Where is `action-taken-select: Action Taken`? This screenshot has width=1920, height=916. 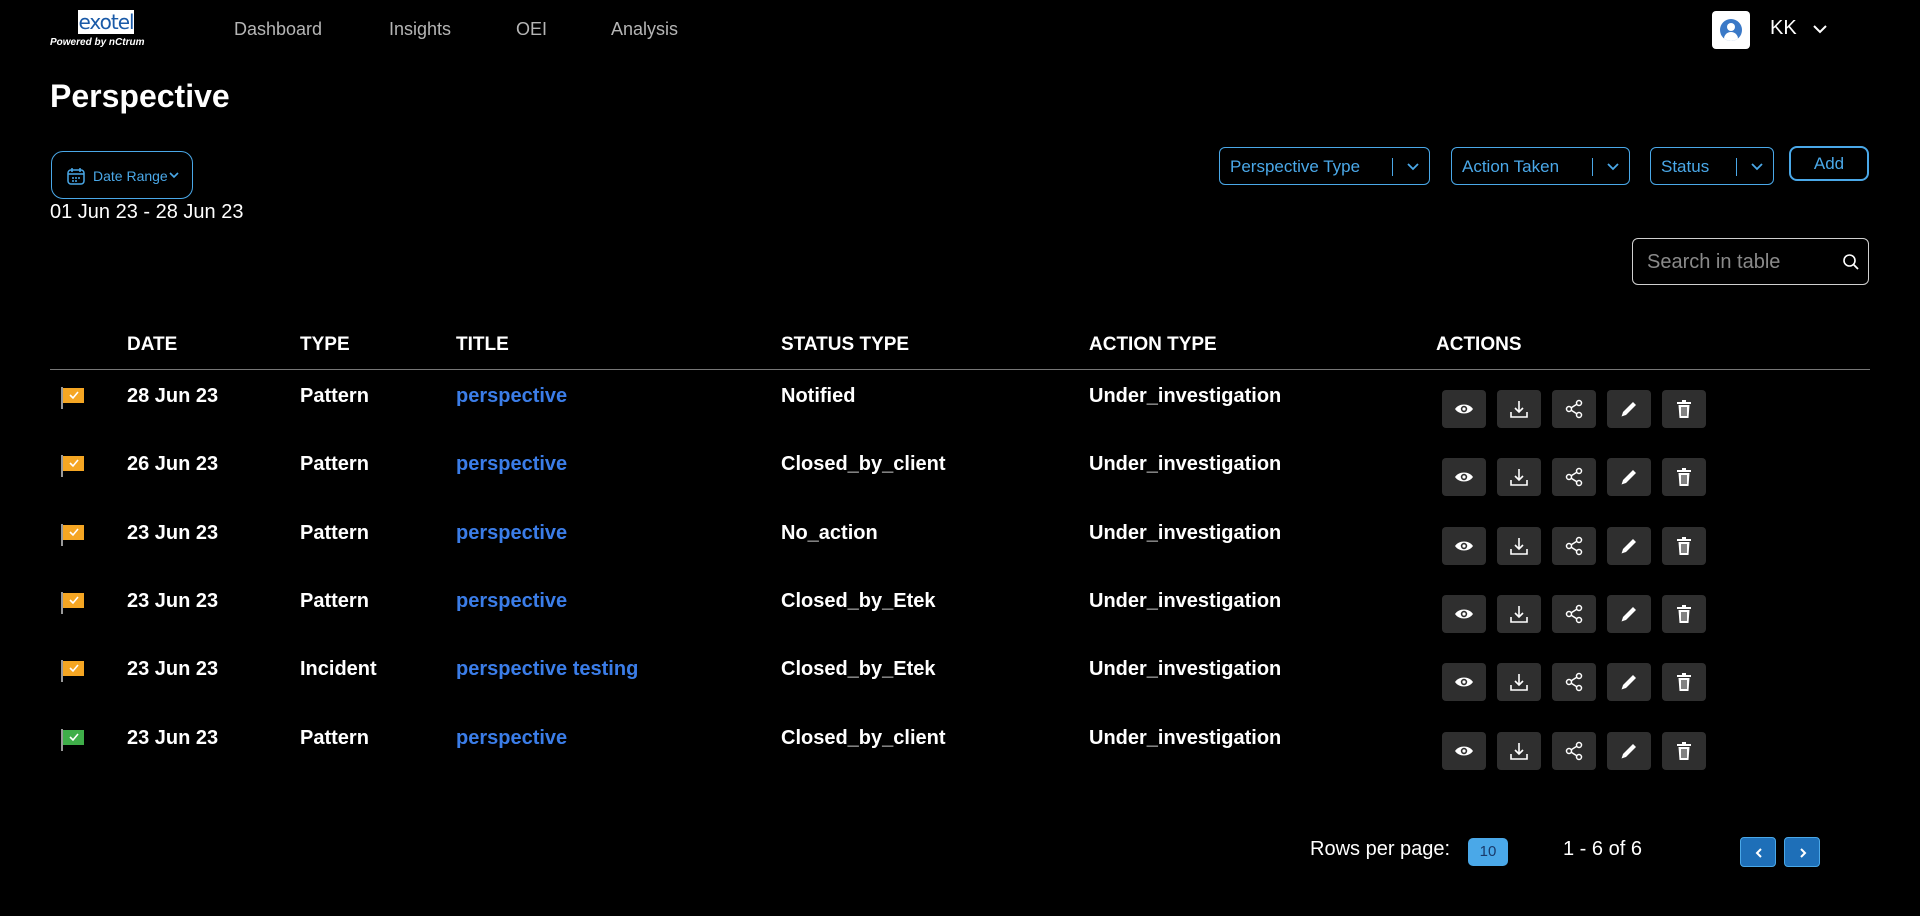 action-taken-select: Action Taken is located at coordinates (1540, 166).